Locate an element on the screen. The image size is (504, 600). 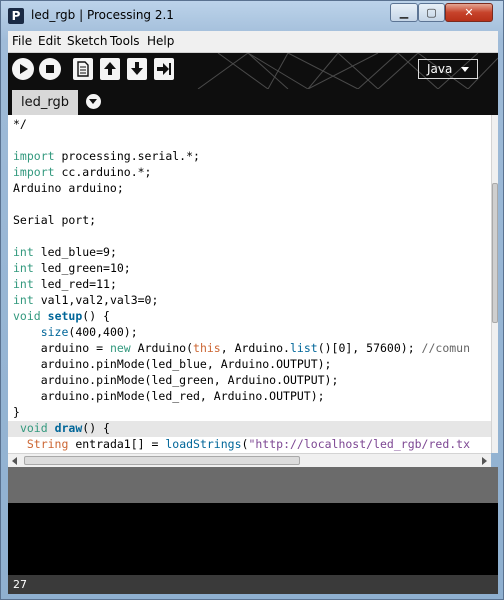
code-line: int led_red=11; is located at coordinates (65, 285).